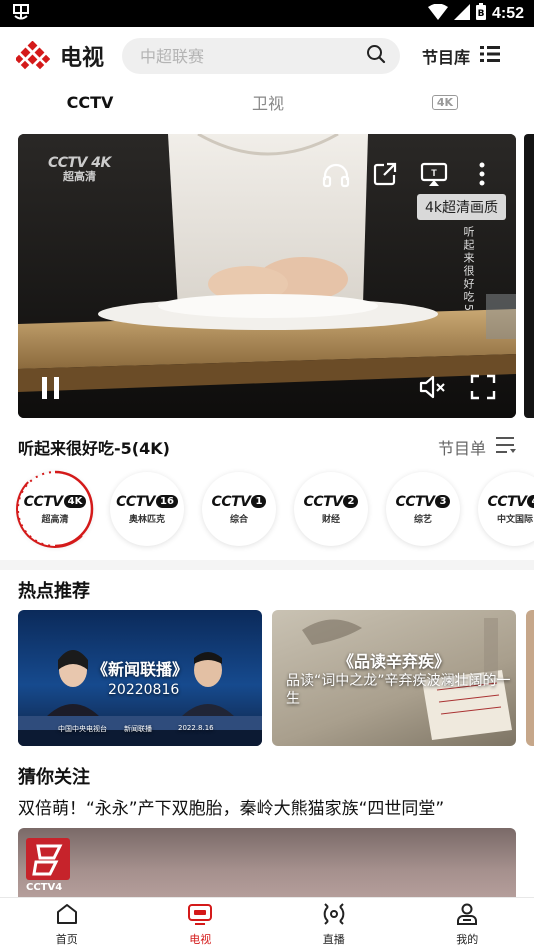  I want to click on guess-headline: 双倍萌！“永永”产下双胞胎，秦岭大熊猫家族“四世同堂”, so click(231, 806).